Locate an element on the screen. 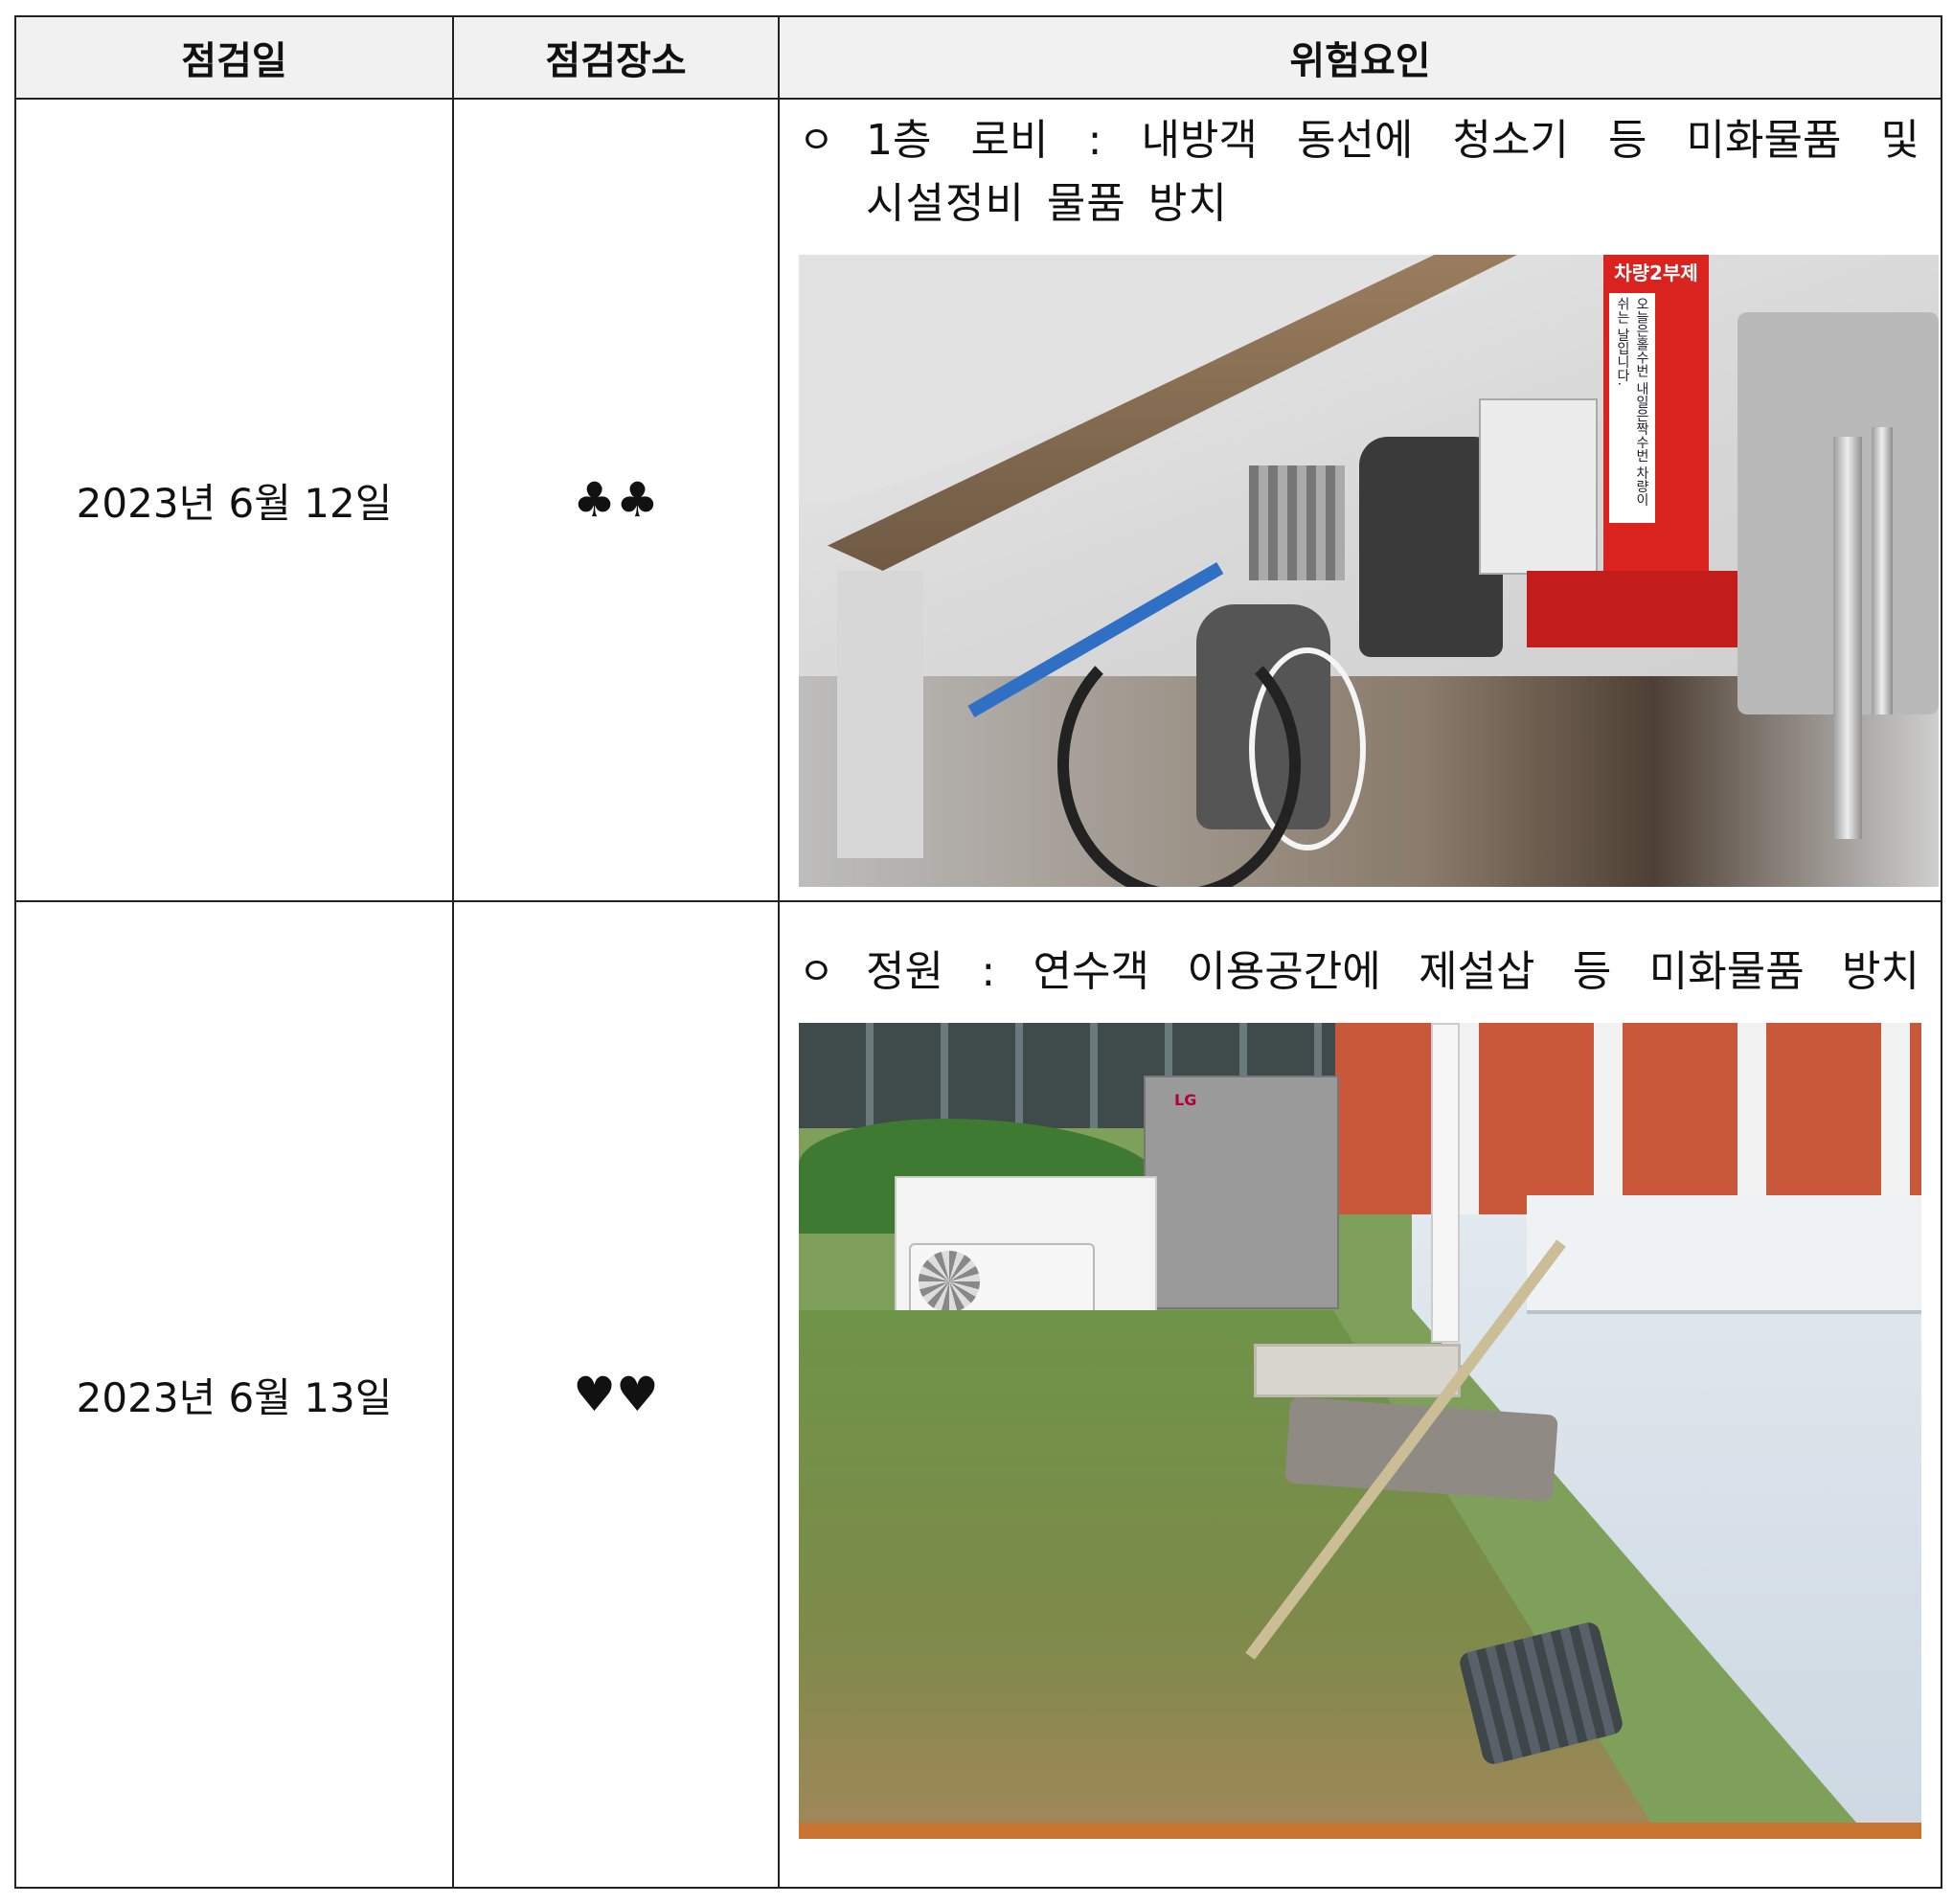 The height and width of the screenshot is (1904, 1953). pipe-bundle is located at coordinates (1297, 522).